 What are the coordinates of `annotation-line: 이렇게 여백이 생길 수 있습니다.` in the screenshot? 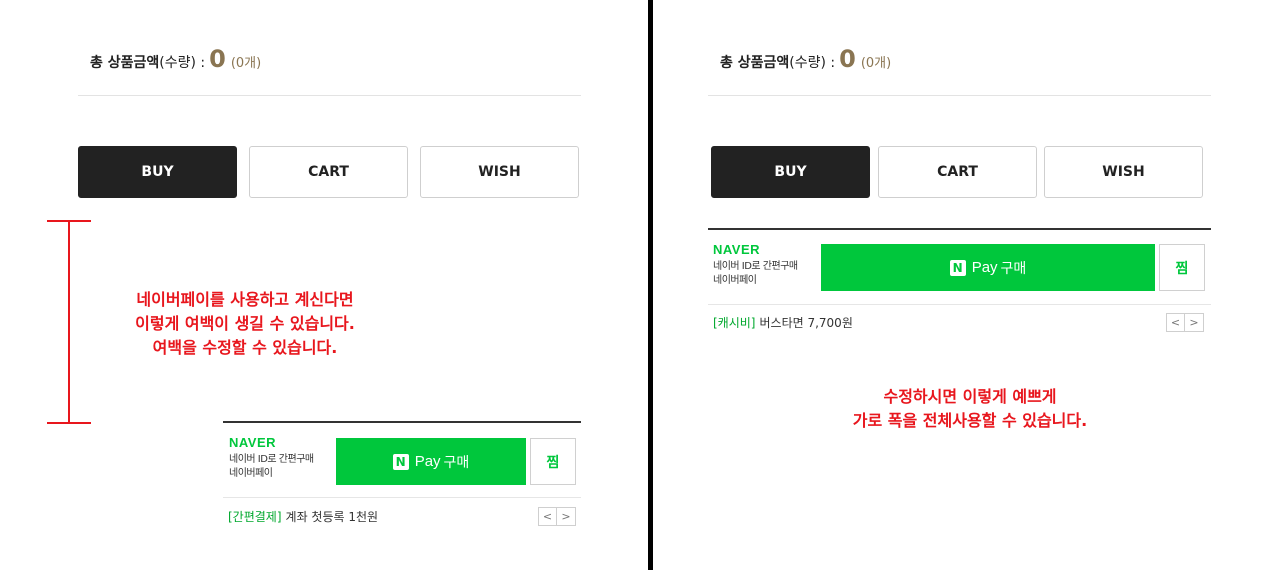 It's located at (245, 323).